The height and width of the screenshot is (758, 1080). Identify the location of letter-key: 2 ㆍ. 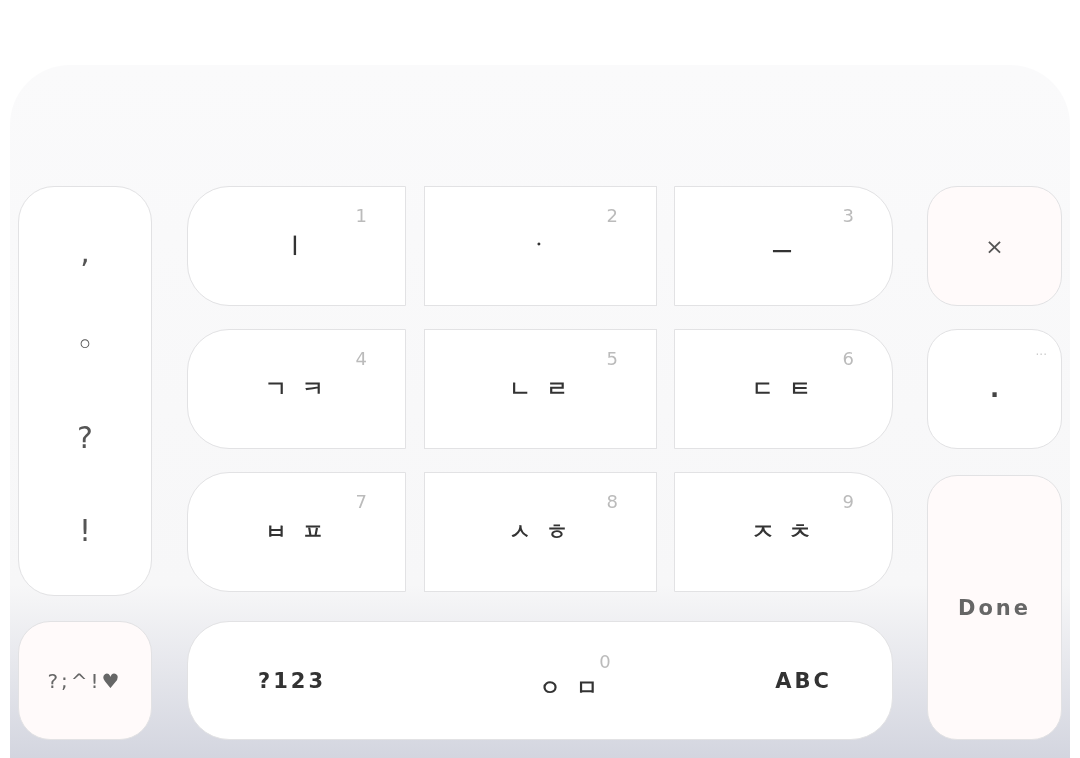
(540, 246).